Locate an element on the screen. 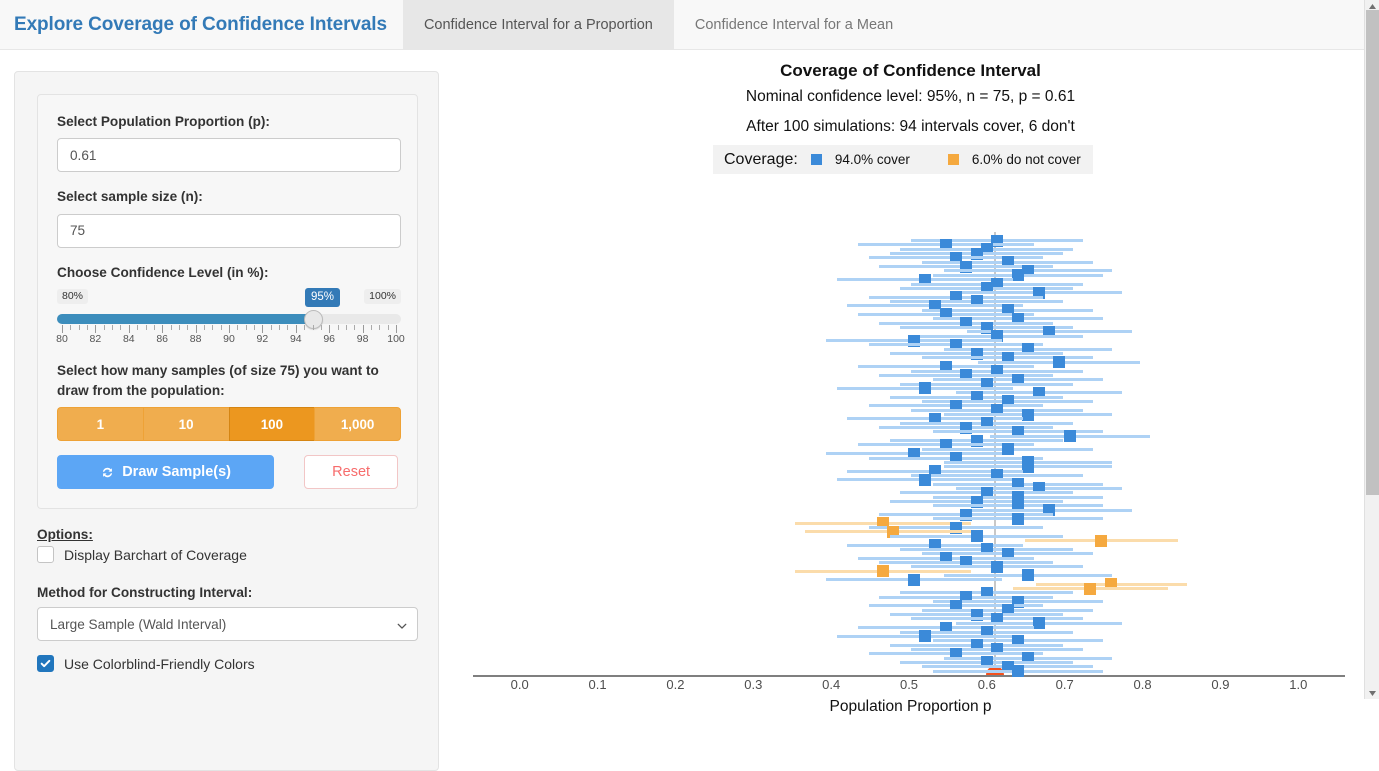 This screenshot has height=771, width=1379. action-buttons: Draw Sample(s) Reset is located at coordinates (227, 472).